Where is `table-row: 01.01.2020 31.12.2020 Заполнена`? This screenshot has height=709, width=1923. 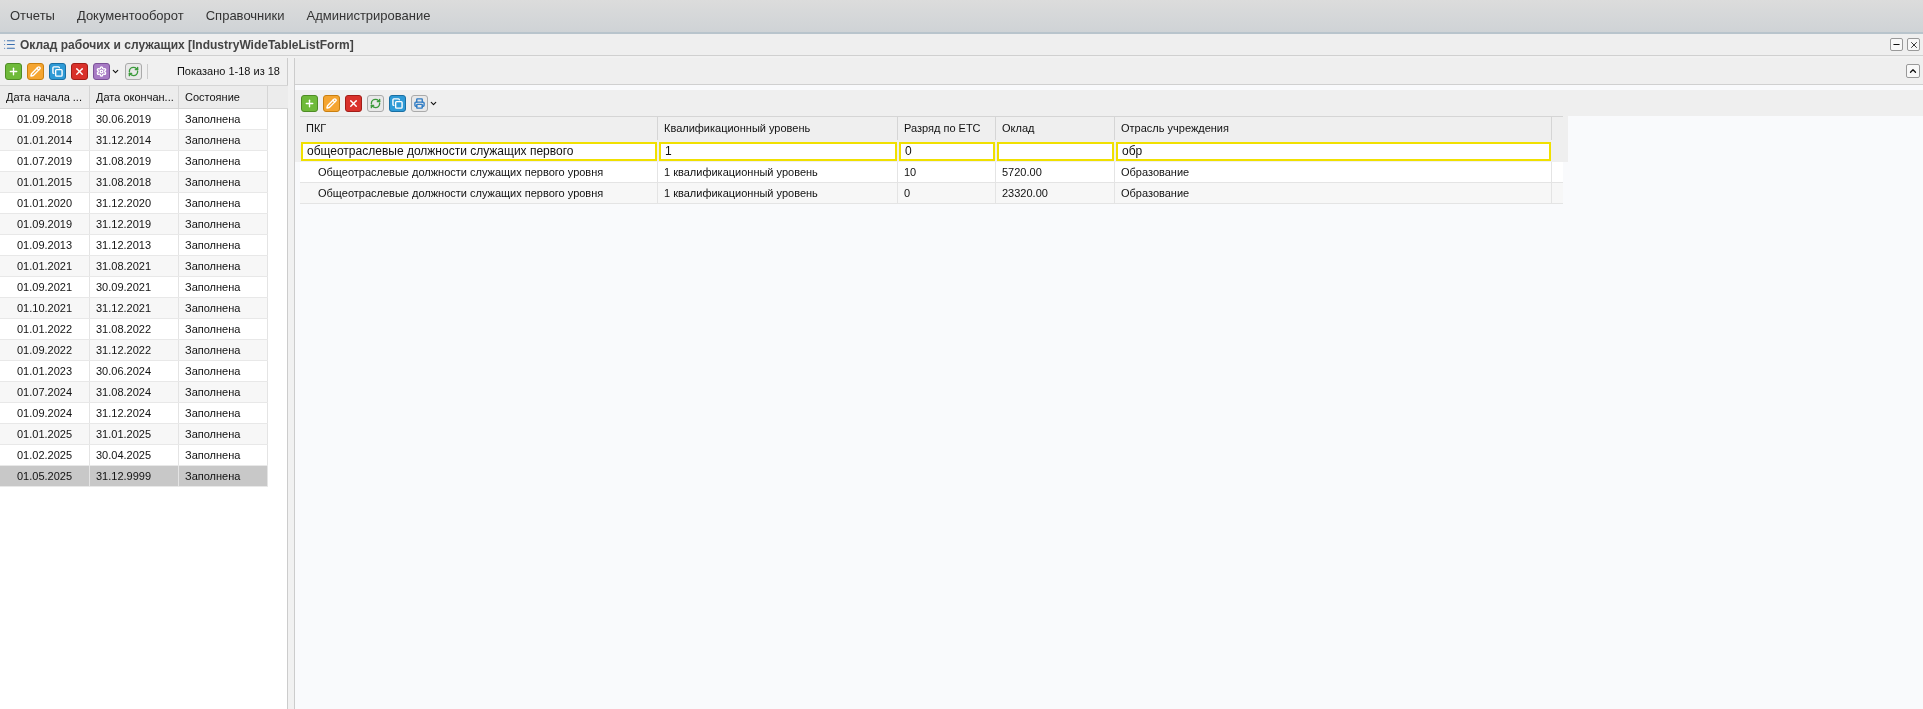 table-row: 01.01.2020 31.12.2020 Заполнена is located at coordinates (134, 203).